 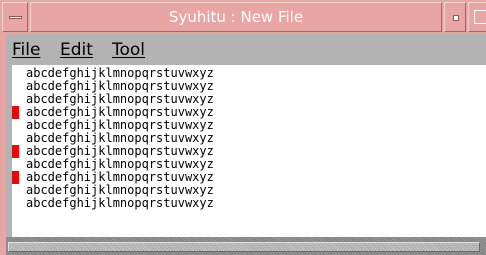 I want to click on menu-bar: File Edit Tool, so click(x=246, y=49).